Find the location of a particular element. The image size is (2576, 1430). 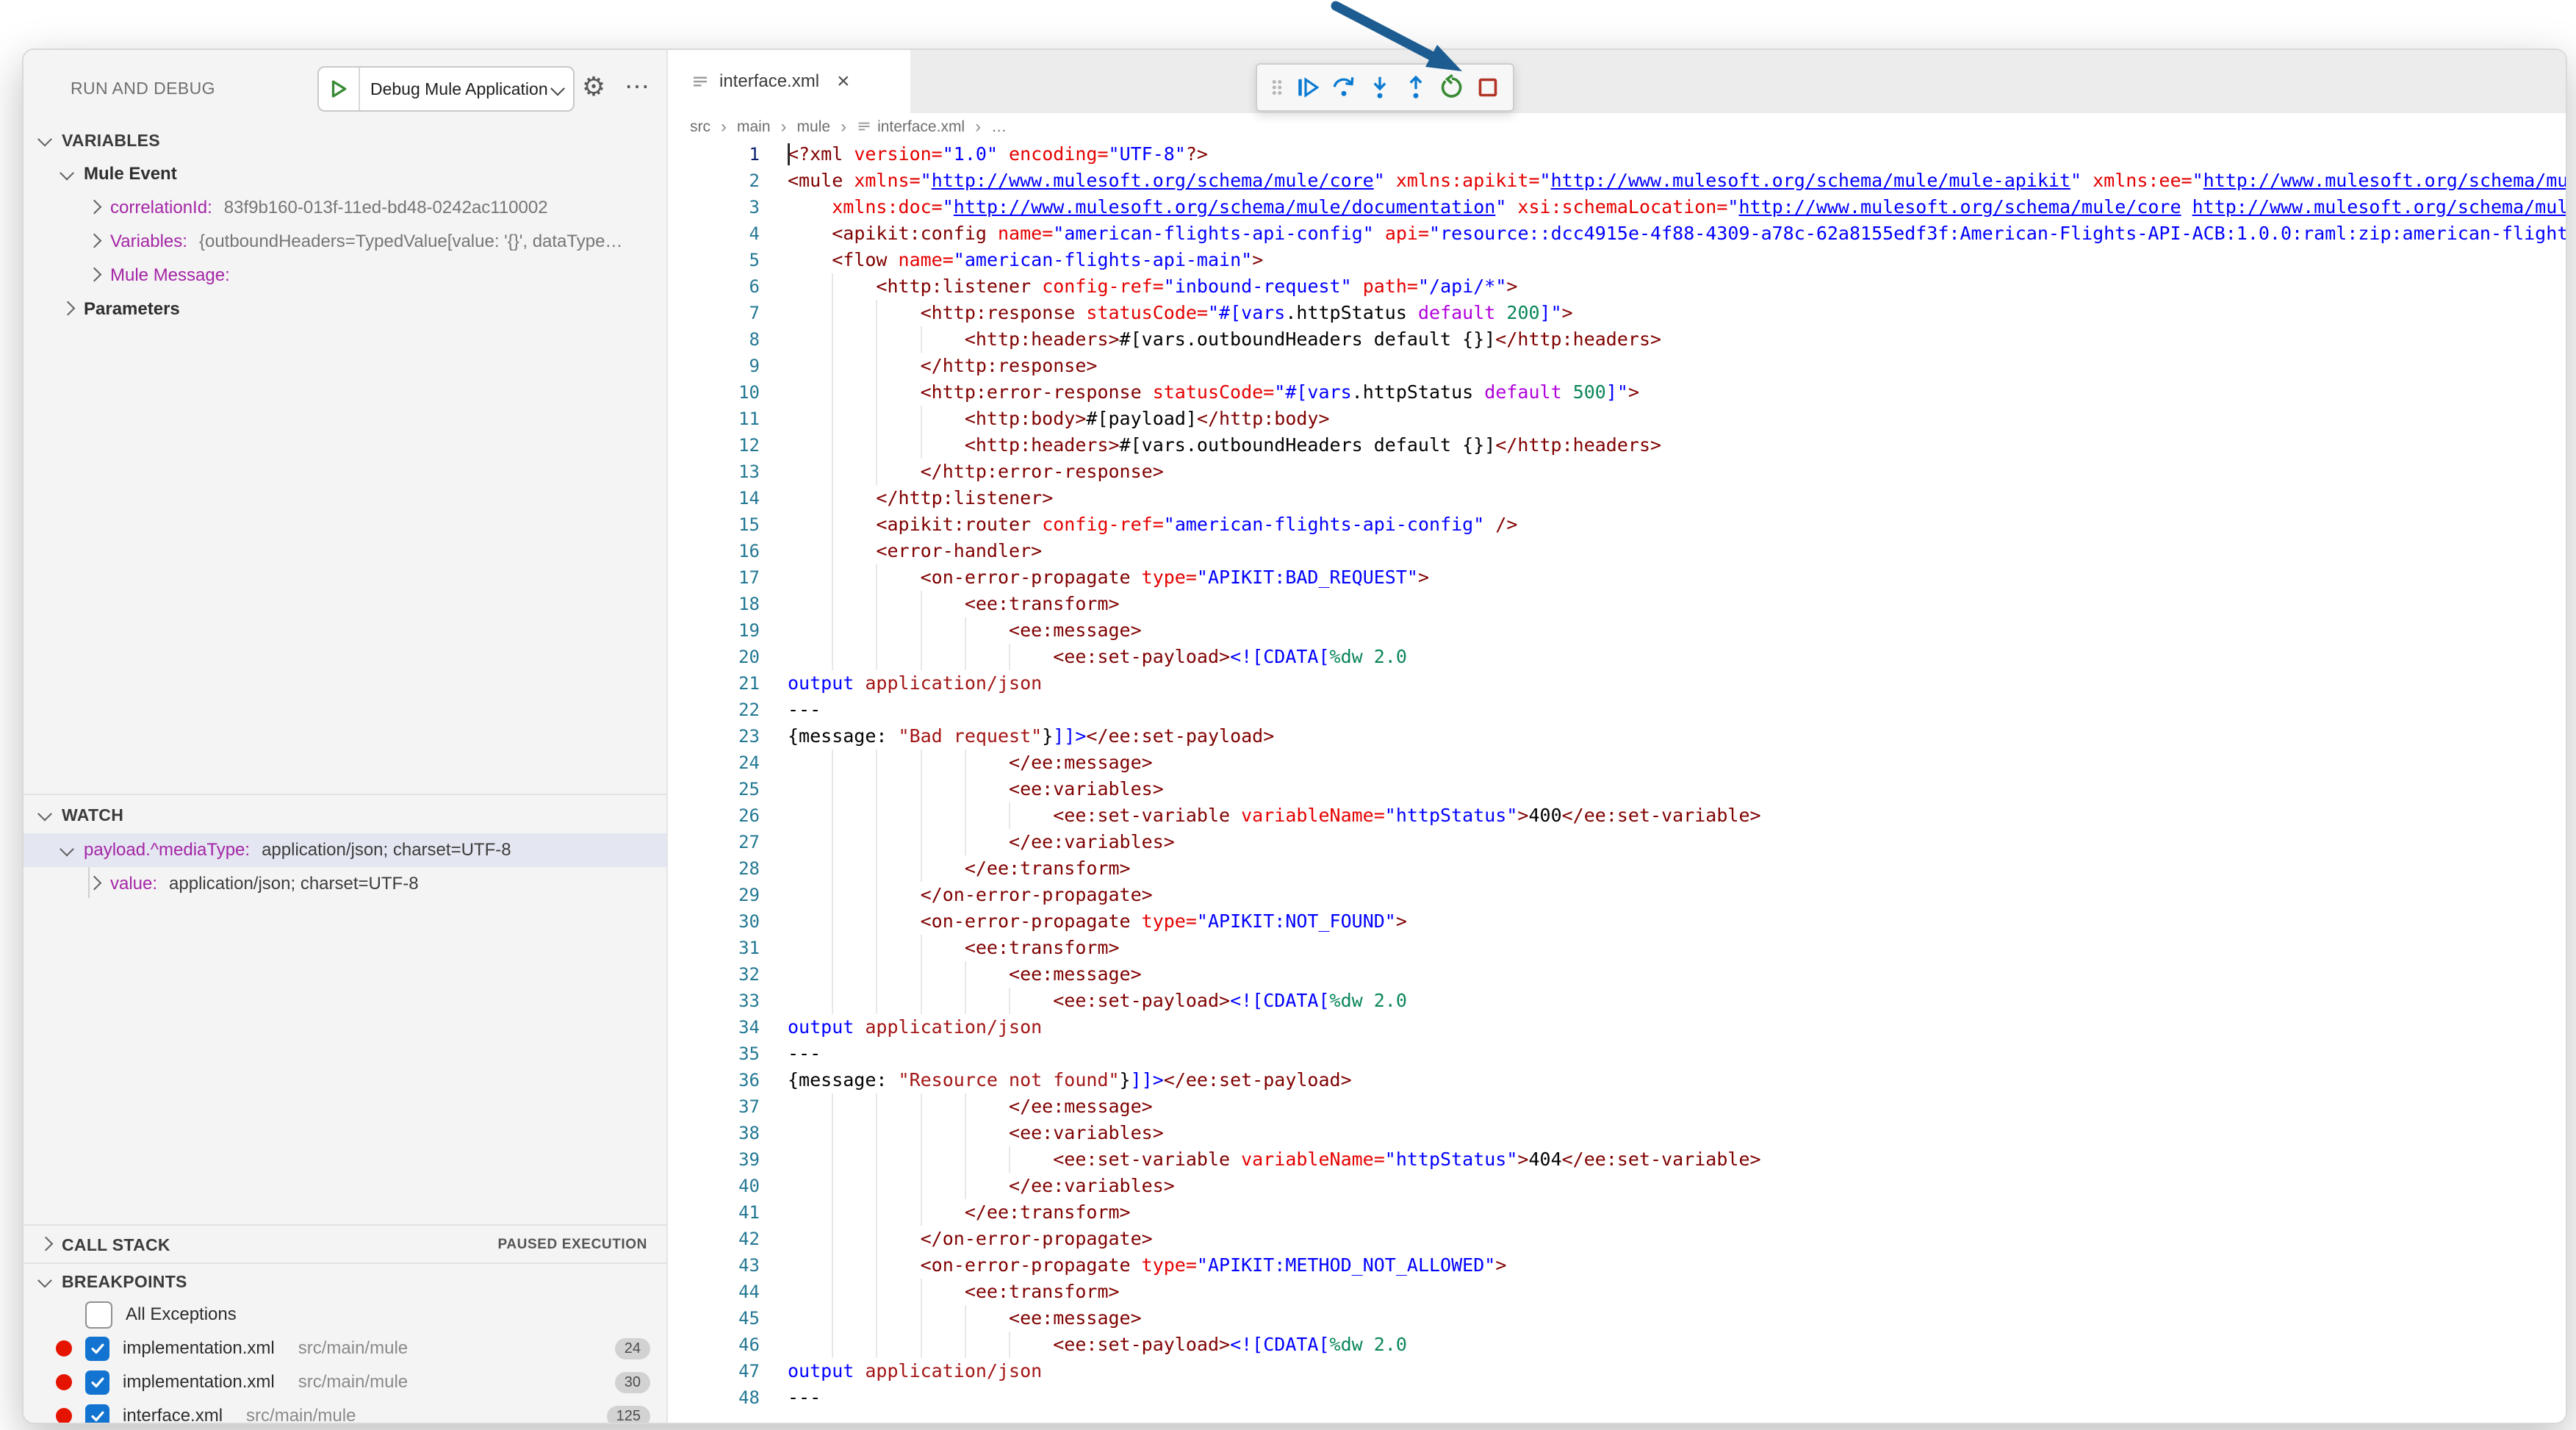

line-number: 14 is located at coordinates (728, 498).